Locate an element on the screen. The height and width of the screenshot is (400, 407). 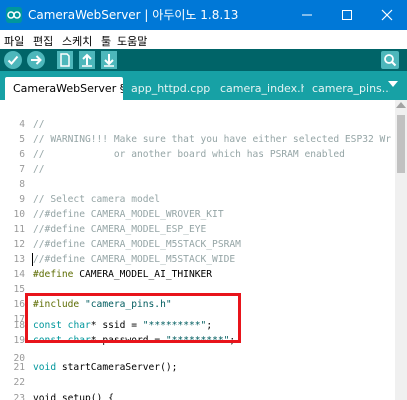
menu-edit: 편집 is located at coordinates (43, 41).